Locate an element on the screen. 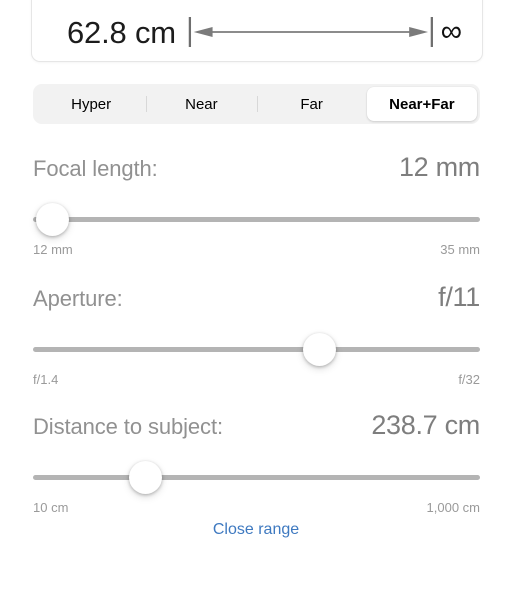 The width and height of the screenshot is (512, 596). distance-slider-track is located at coordinates (256, 477).